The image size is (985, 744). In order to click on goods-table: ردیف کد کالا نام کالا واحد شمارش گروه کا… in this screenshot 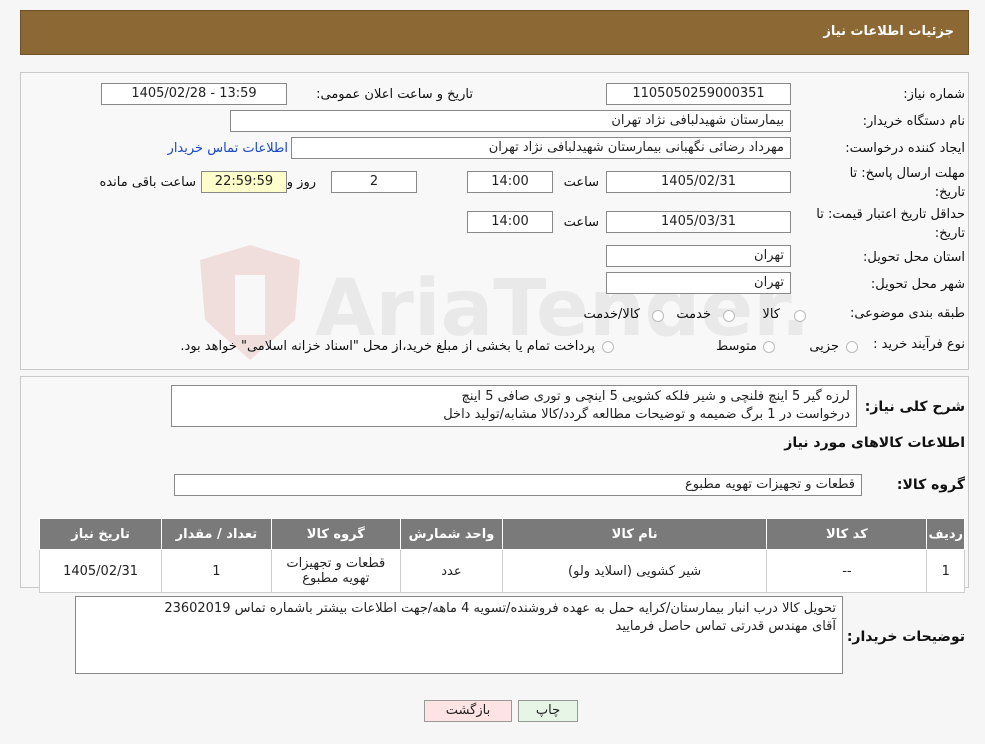, I will do `click(501, 555)`.